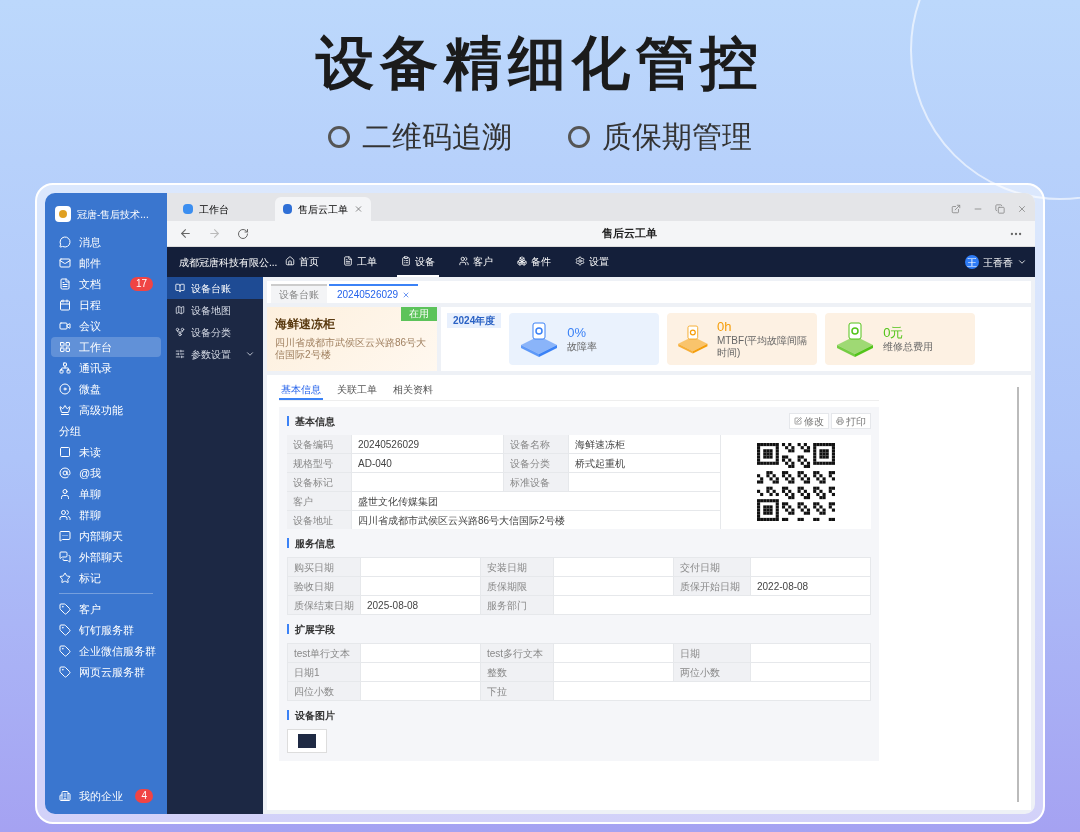  I want to click on action-button: 打印, so click(851, 421).